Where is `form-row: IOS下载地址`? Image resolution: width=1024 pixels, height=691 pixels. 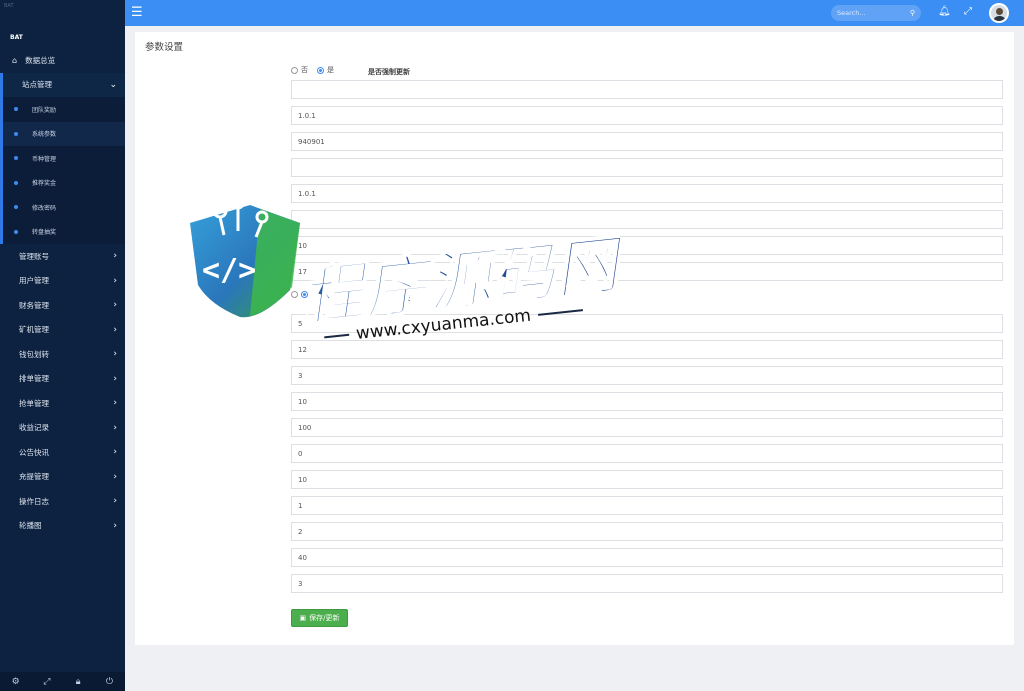 form-row: IOS下载地址 is located at coordinates (574, 167).